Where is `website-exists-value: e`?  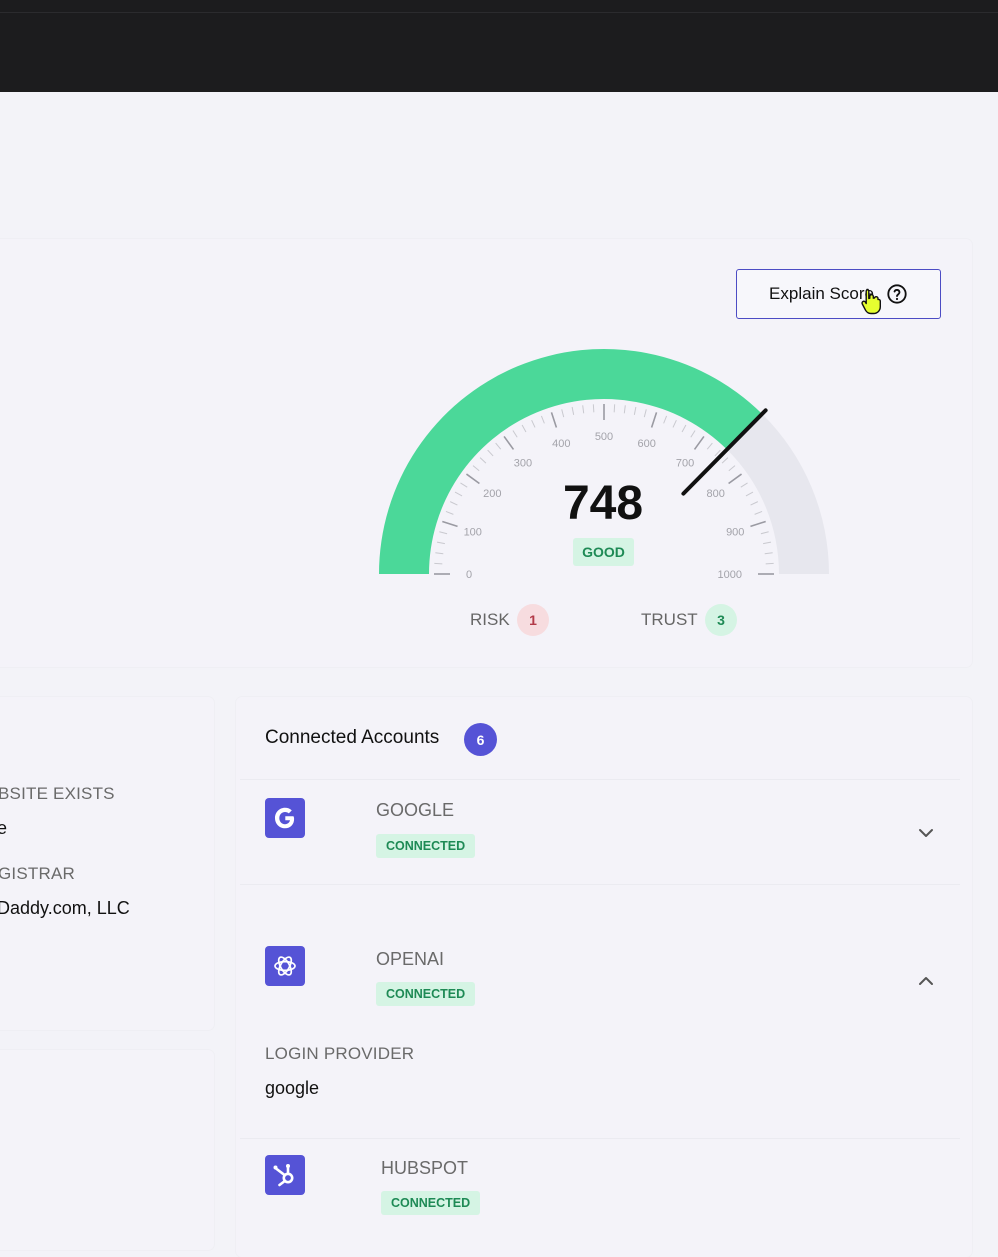 website-exists-value: e is located at coordinates (4, 828).